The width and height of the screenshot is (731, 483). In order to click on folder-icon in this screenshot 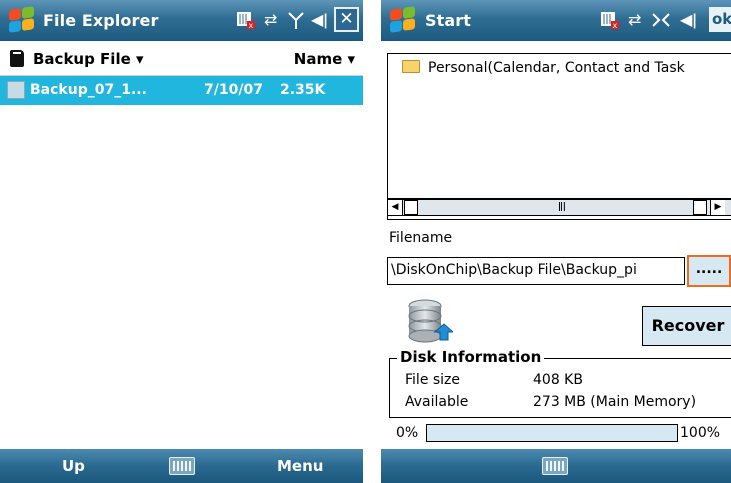, I will do `click(411, 66)`.